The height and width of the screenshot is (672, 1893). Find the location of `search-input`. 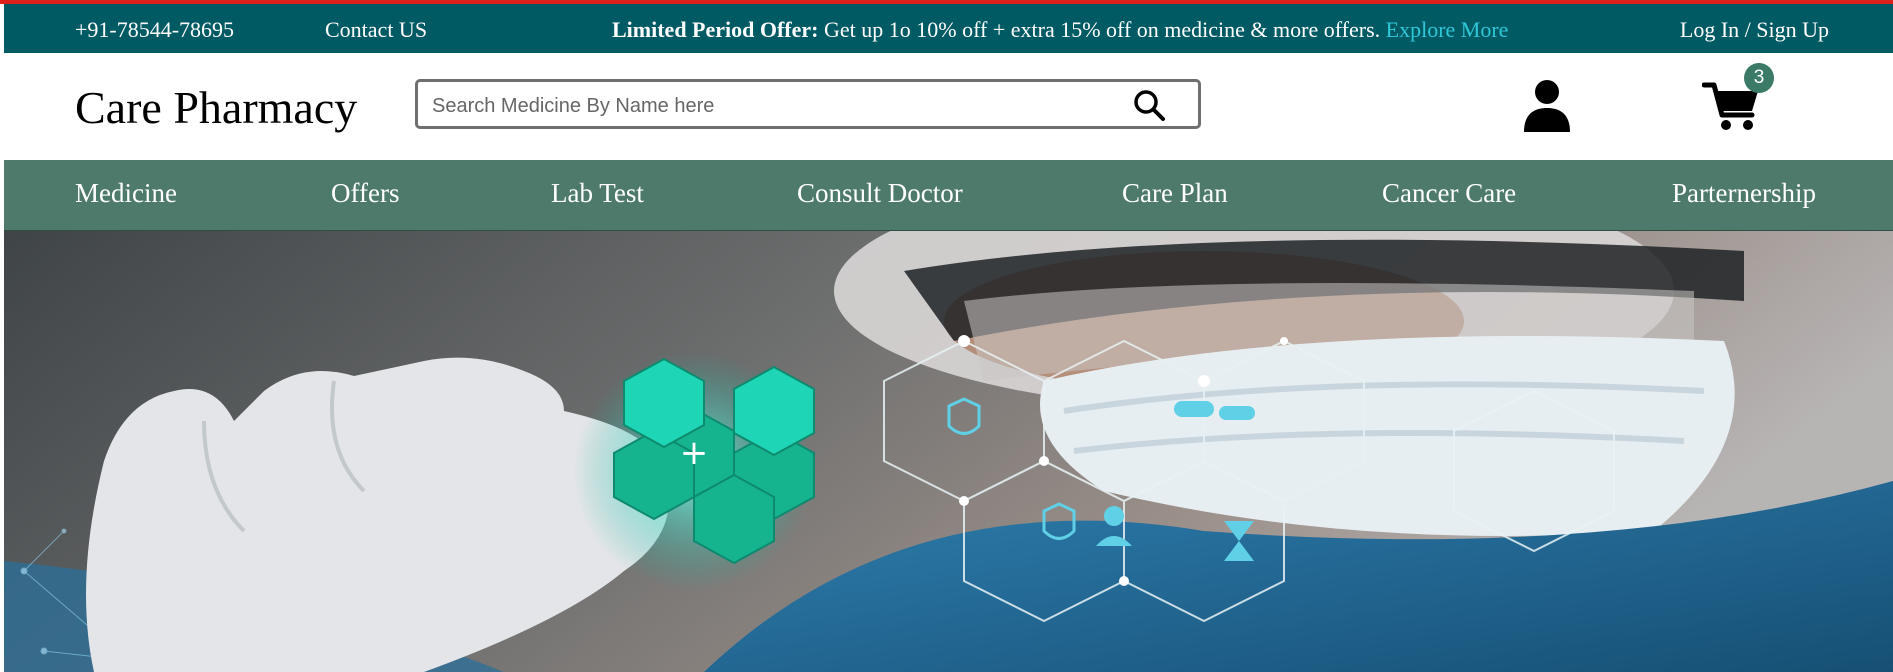

search-input is located at coordinates (772, 106).